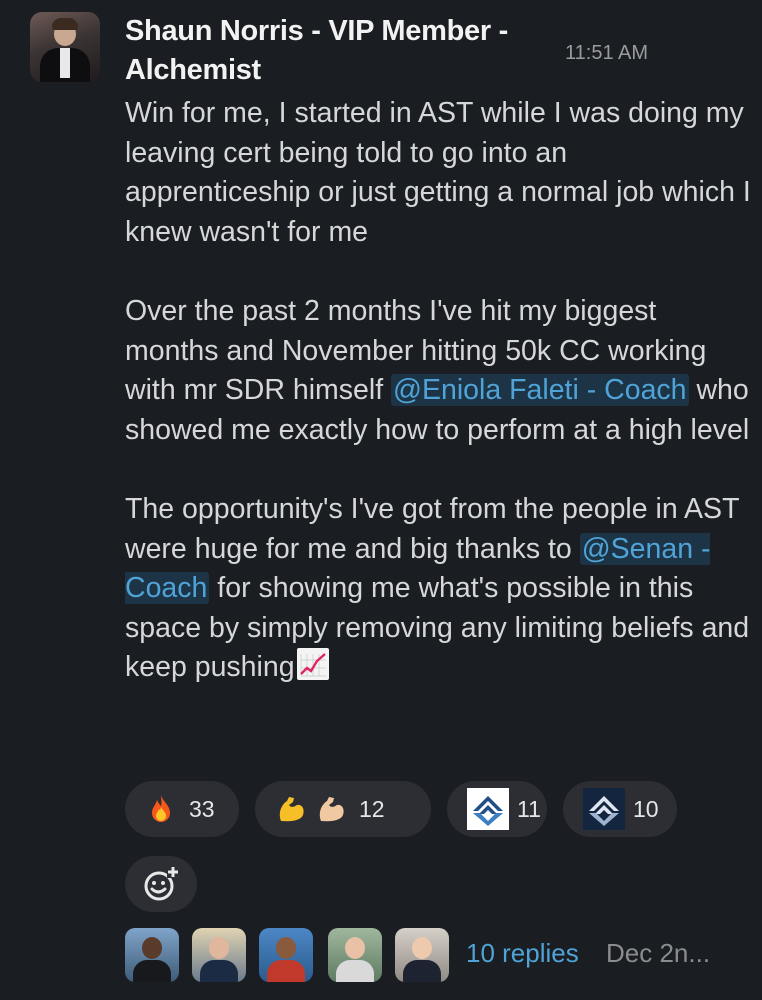 This screenshot has height=1000, width=762. What do you see at coordinates (522, 953) in the screenshot?
I see `replies-link: 10 replies` at bounding box center [522, 953].